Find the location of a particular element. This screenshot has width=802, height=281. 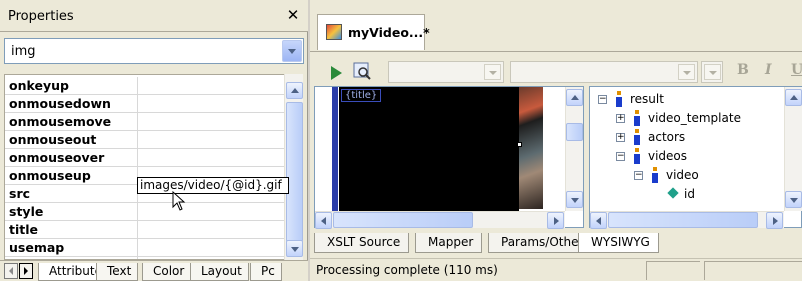

tab-xslt-source: XSLT Source is located at coordinates (362, 243).